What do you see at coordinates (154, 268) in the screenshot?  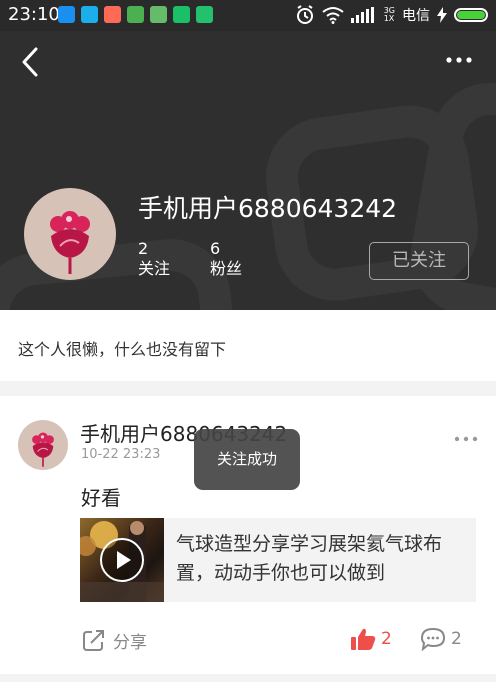 I see `following-label: 关注` at bounding box center [154, 268].